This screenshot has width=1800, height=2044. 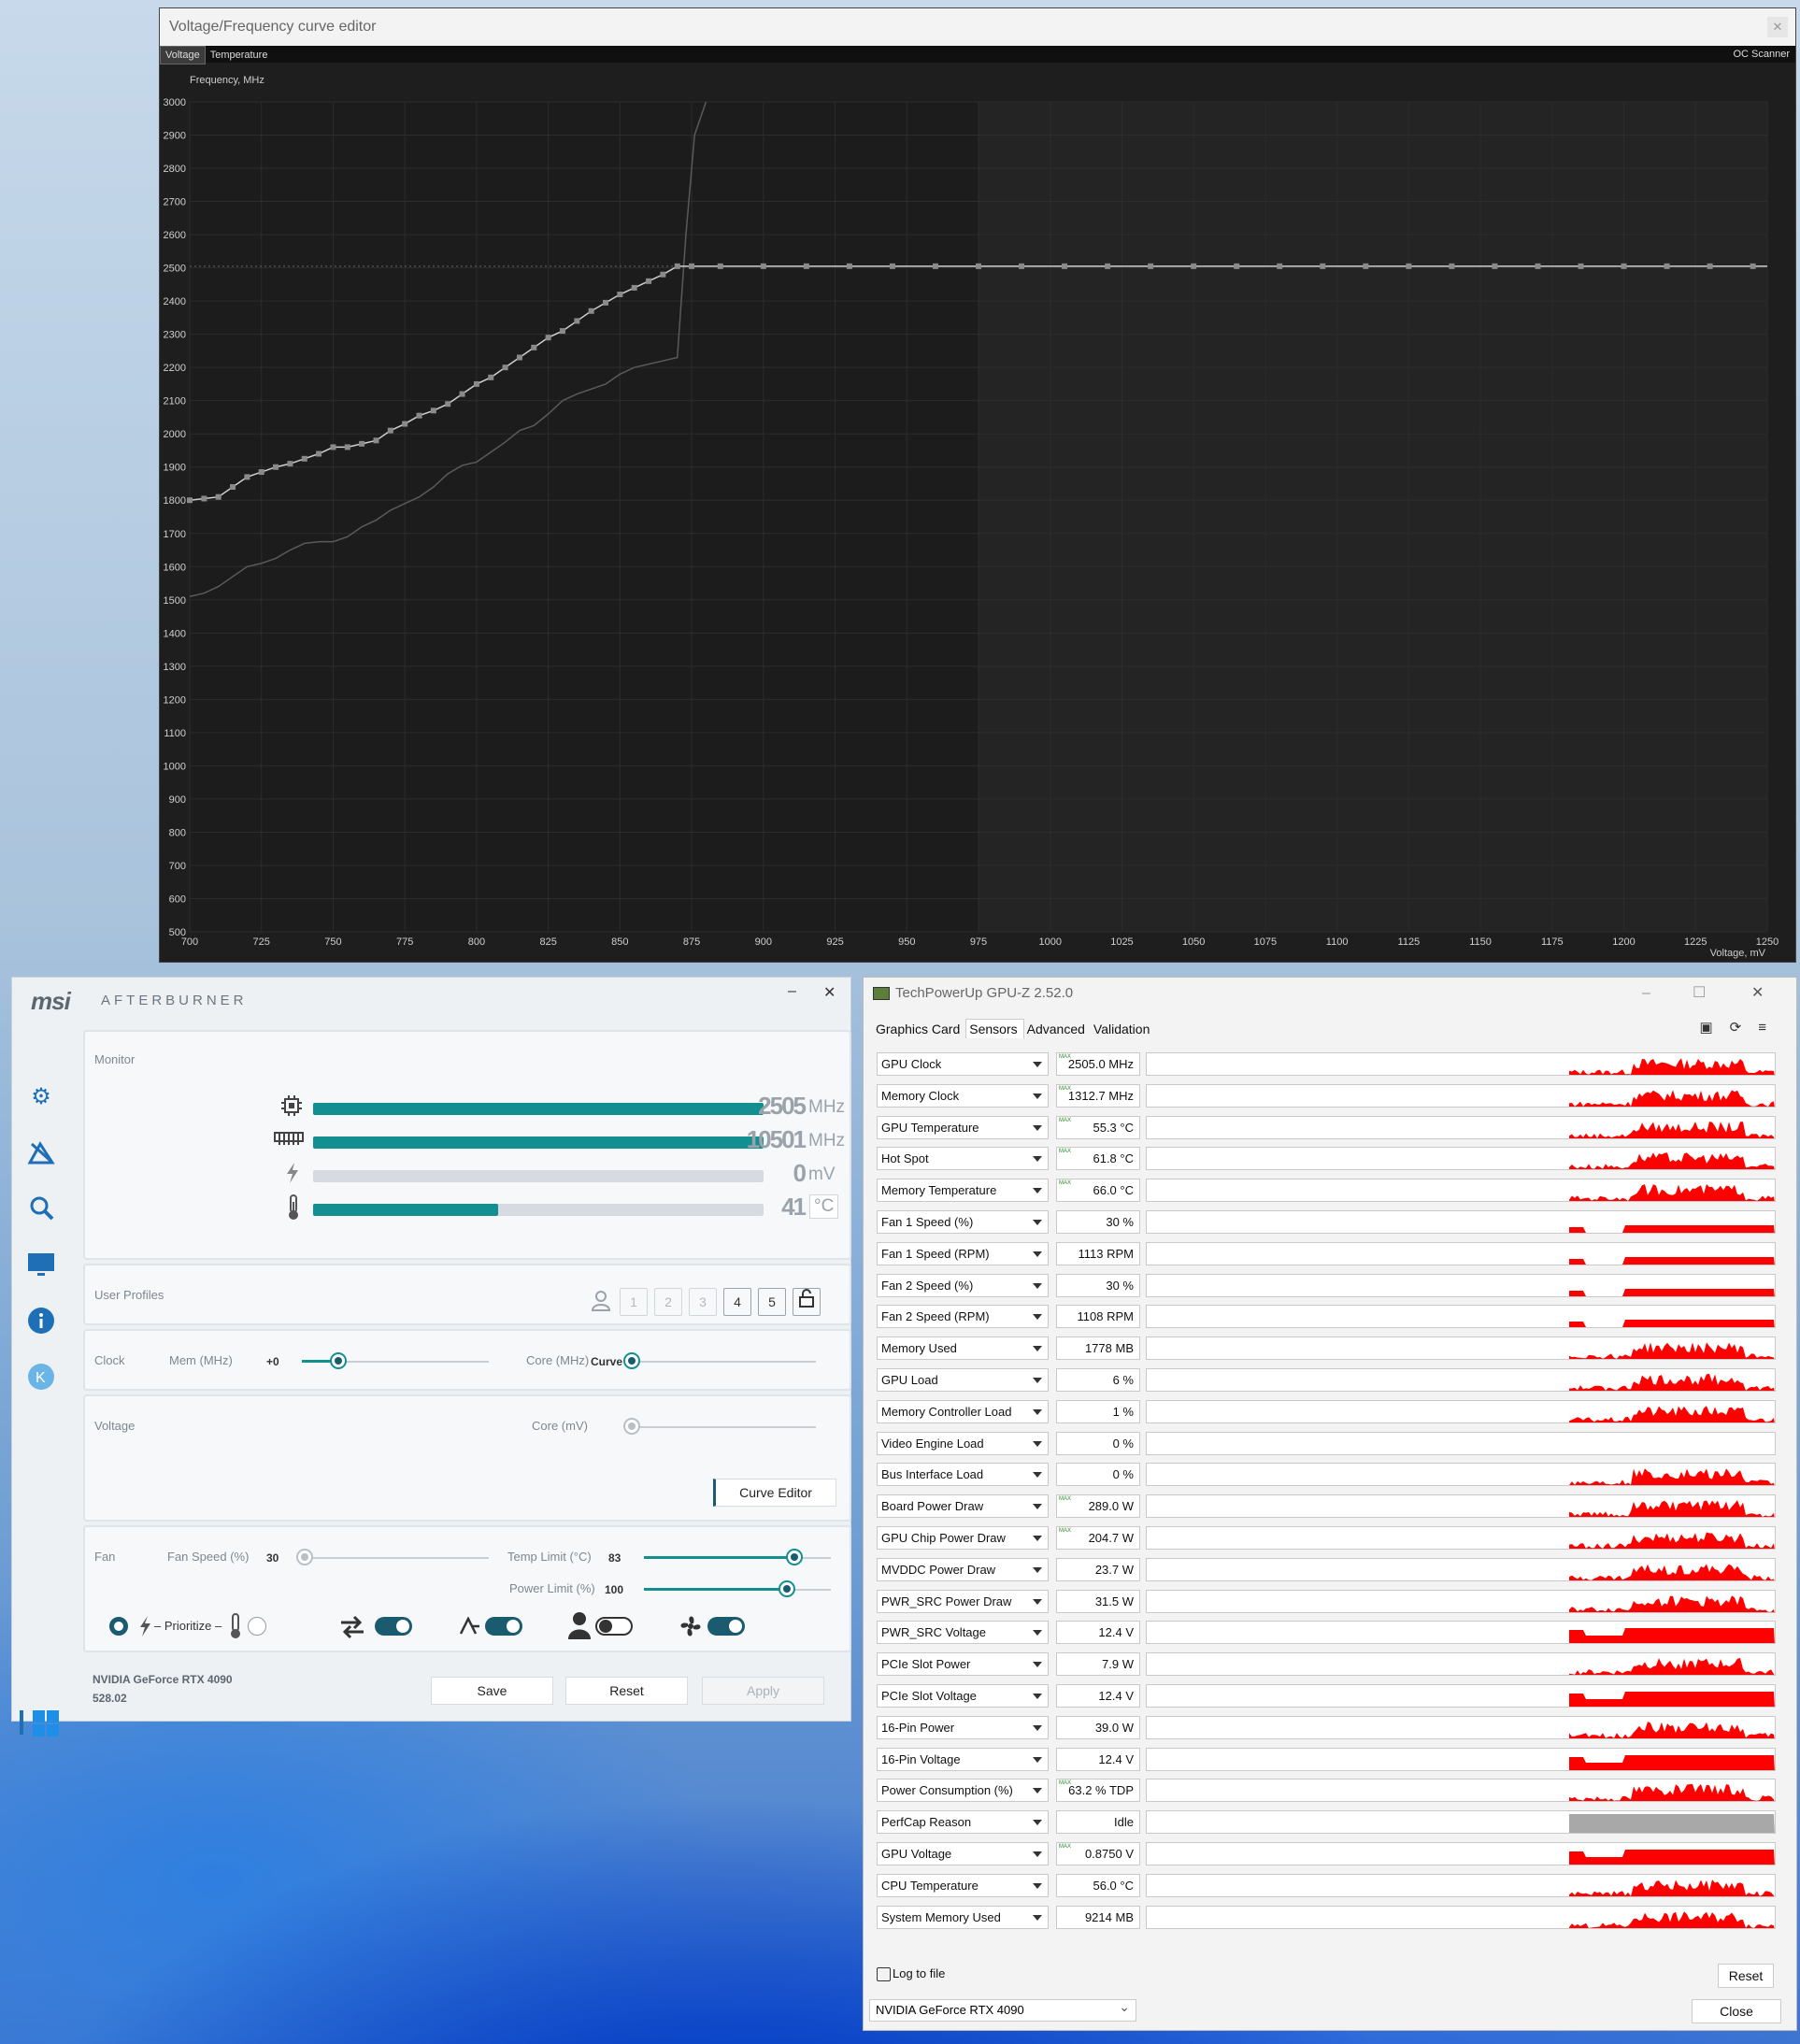 I want to click on profile-slot-3: 3, so click(x=703, y=1302).